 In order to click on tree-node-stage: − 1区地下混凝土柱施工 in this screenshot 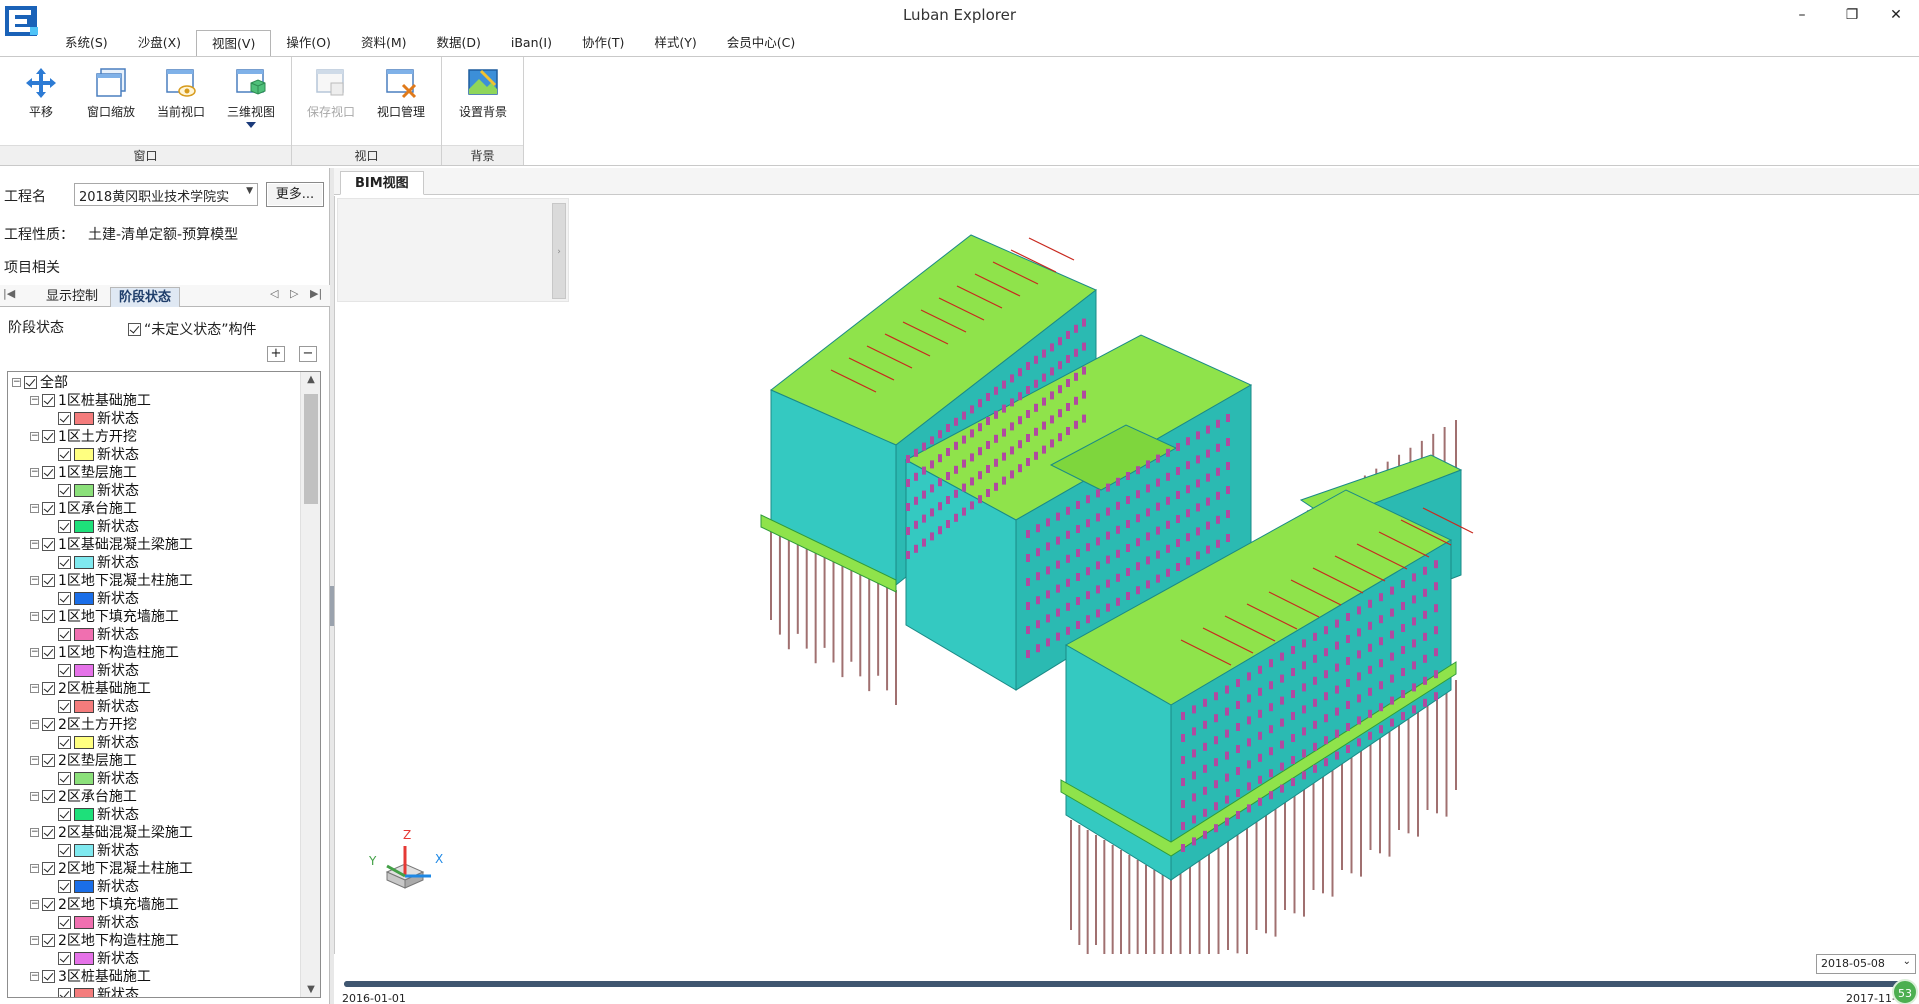, I will do `click(111, 580)`.